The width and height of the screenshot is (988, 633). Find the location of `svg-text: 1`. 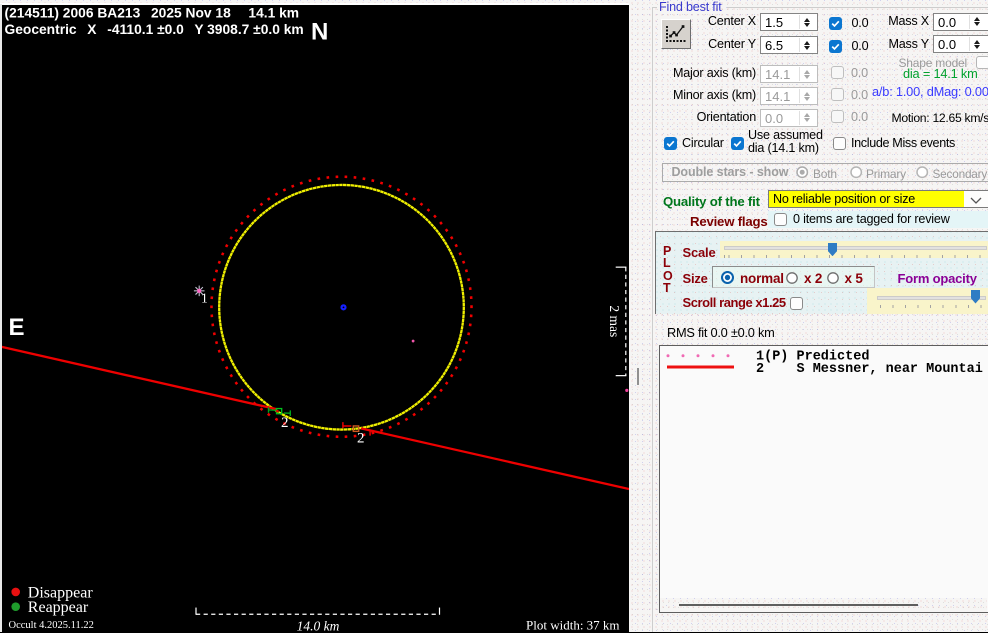

svg-text: 1 is located at coordinates (204, 297).